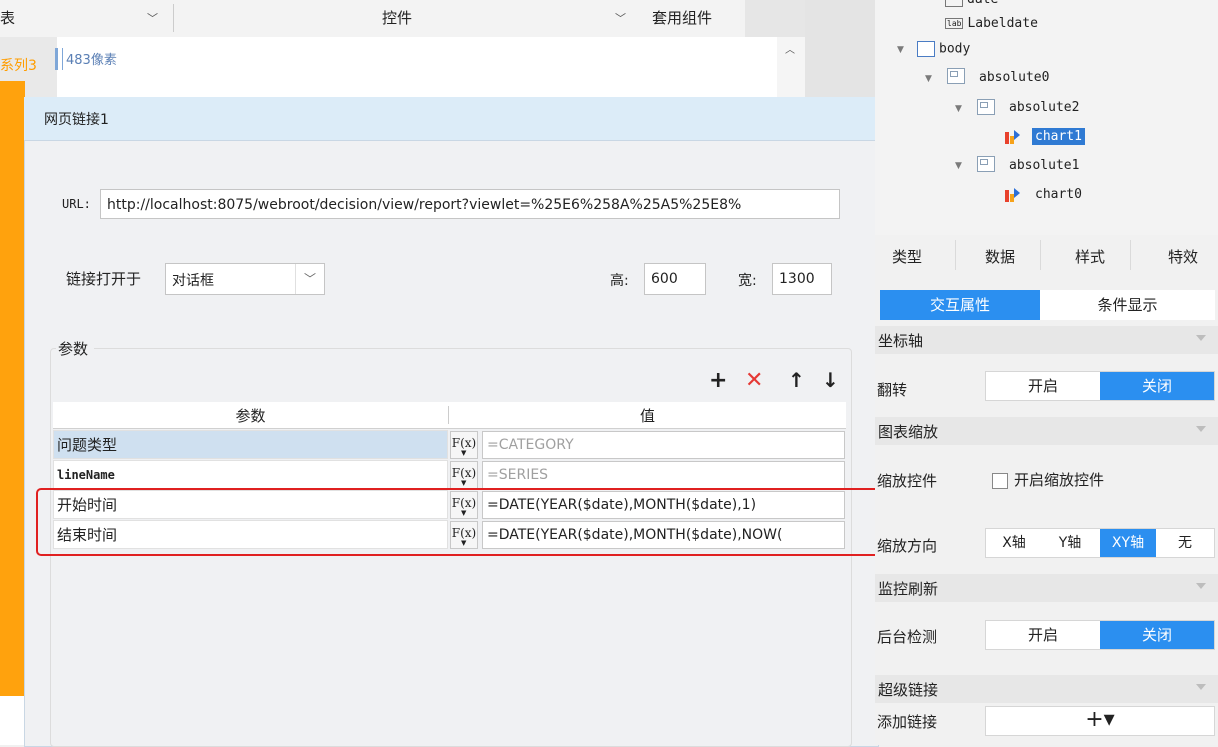  What do you see at coordinates (482, 522) in the screenshot?
I see `highlight-annotation-box` at bounding box center [482, 522].